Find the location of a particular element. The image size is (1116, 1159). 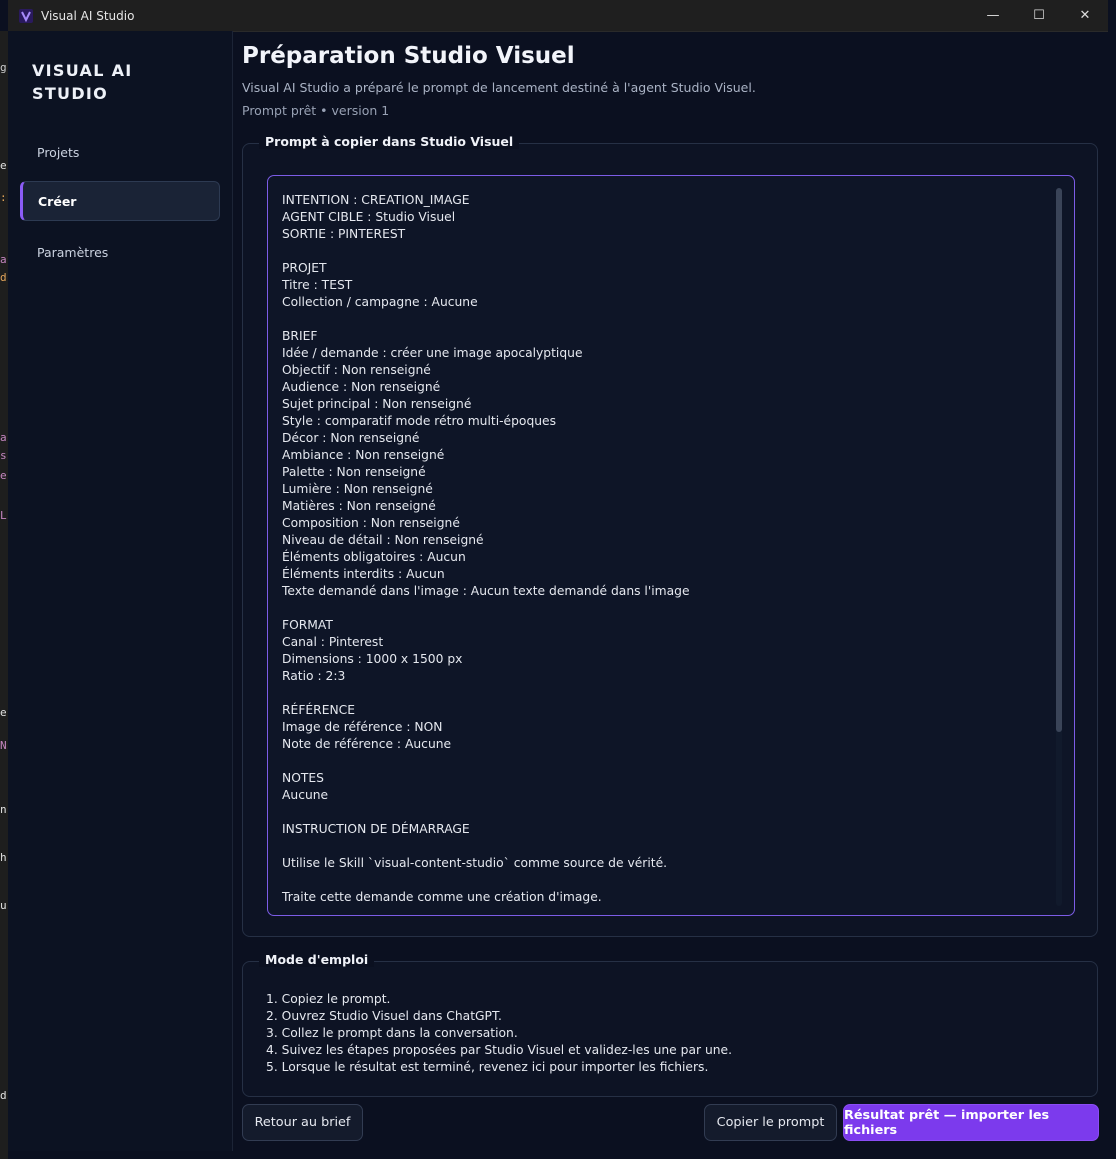

prompt-line: Aucune is located at coordinates (305, 795).